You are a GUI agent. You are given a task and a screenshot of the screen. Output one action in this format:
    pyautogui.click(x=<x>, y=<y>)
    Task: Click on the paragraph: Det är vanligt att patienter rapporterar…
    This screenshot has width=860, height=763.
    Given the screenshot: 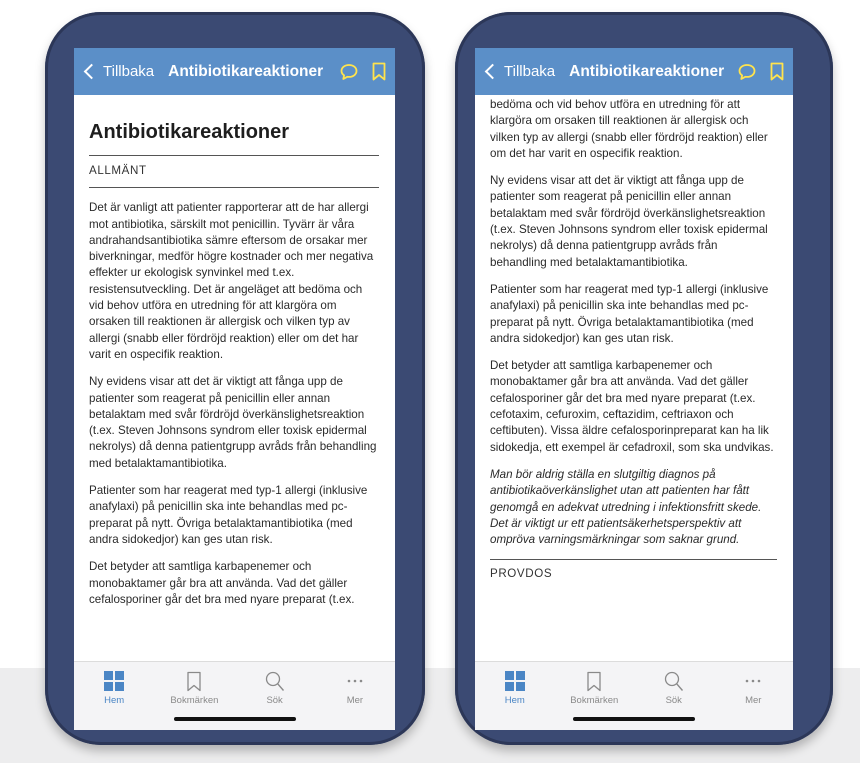 What is the action you would take?
    pyautogui.click(x=231, y=281)
    